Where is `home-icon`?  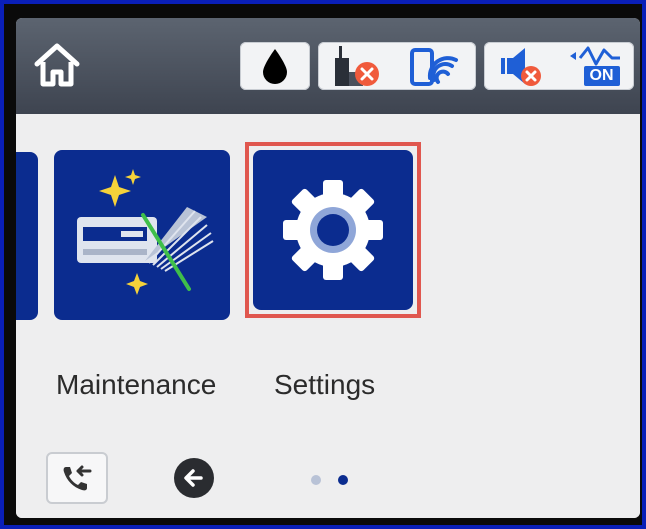
home-icon is located at coordinates (57, 65).